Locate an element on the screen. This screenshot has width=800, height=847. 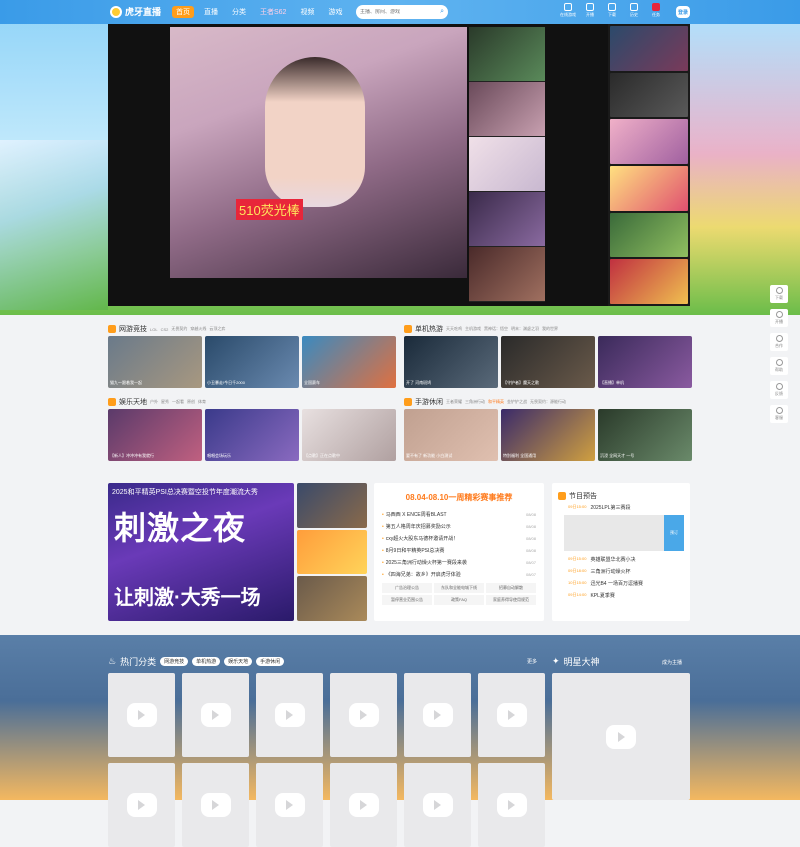
live-card: 要不有了 新功能 小白测试 is located at coordinates (451, 435).